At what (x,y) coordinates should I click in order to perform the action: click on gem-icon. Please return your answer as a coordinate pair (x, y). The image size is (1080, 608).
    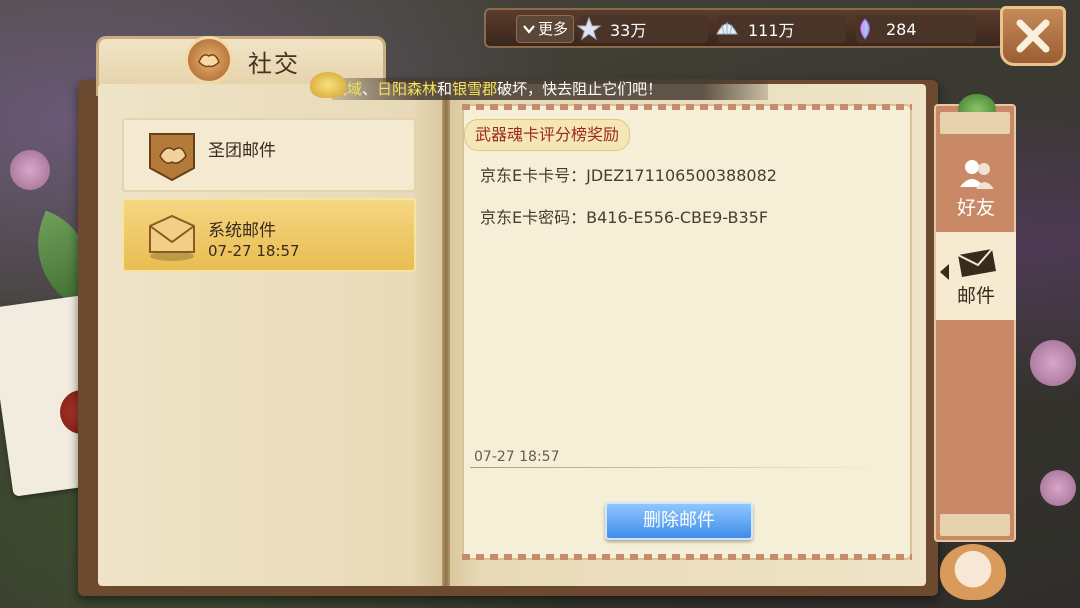
    Looking at the image, I should click on (865, 29).